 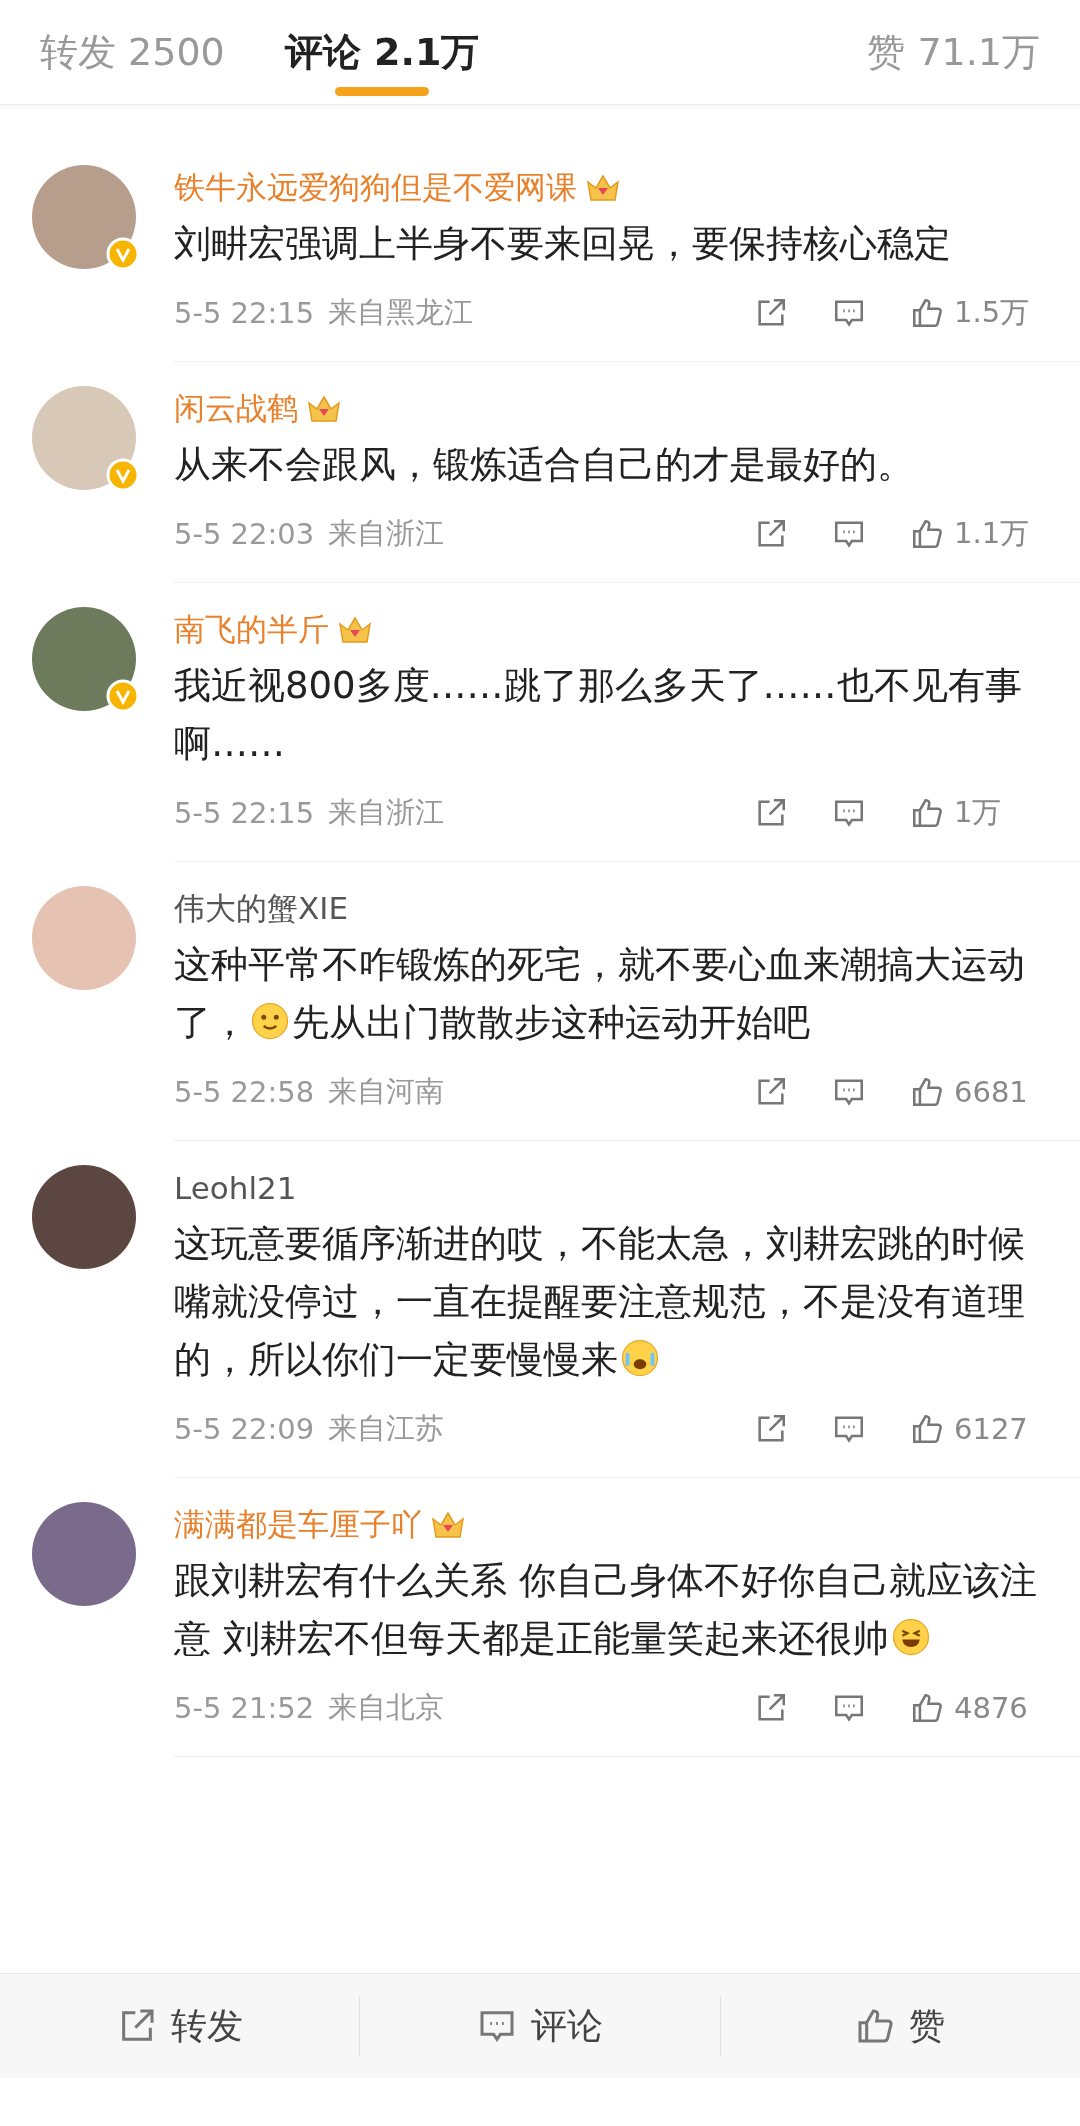 What do you see at coordinates (975, 534) in the screenshot?
I see `like-button: 1.1万` at bounding box center [975, 534].